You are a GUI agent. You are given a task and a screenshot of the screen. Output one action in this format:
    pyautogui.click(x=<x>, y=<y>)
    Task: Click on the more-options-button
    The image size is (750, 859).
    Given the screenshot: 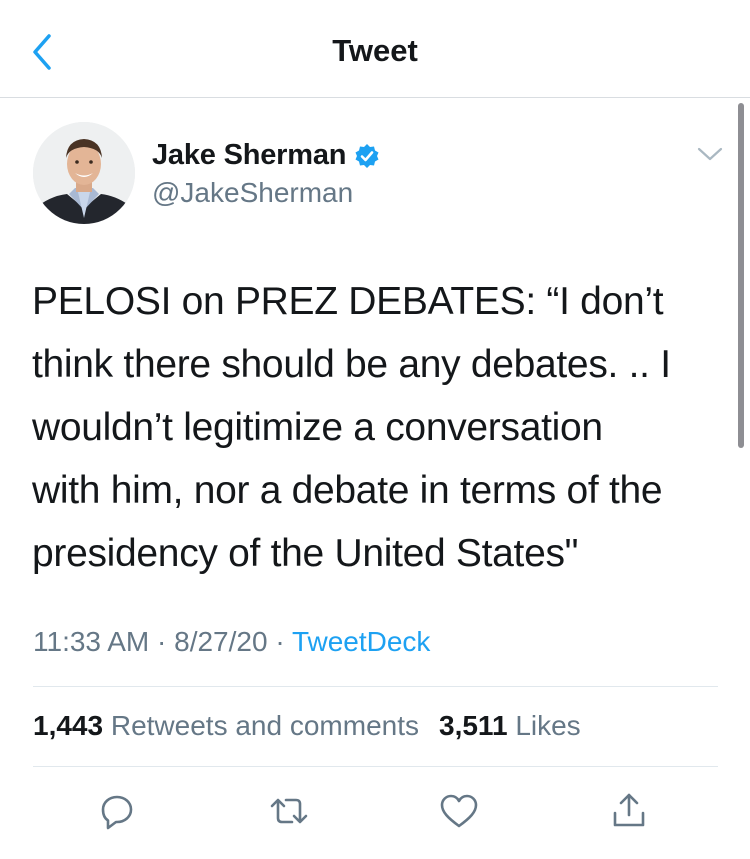 What is the action you would take?
    pyautogui.click(x=710, y=154)
    